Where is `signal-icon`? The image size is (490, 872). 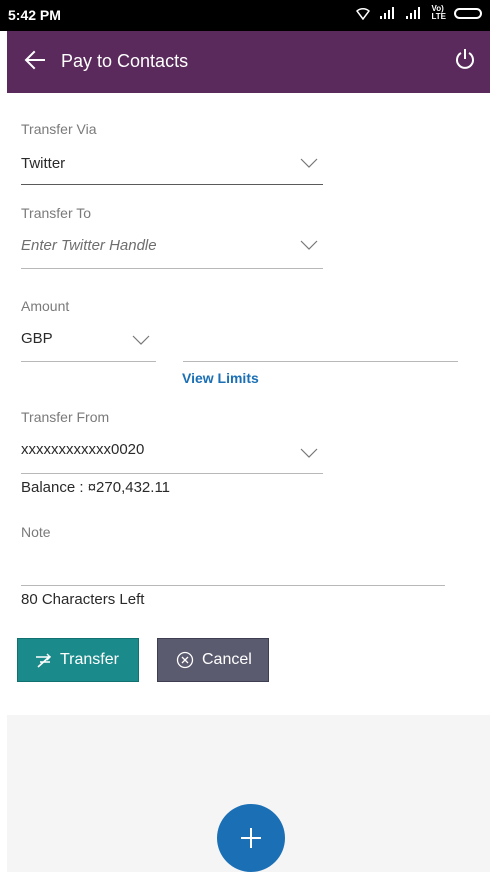 signal-icon is located at coordinates (387, 13).